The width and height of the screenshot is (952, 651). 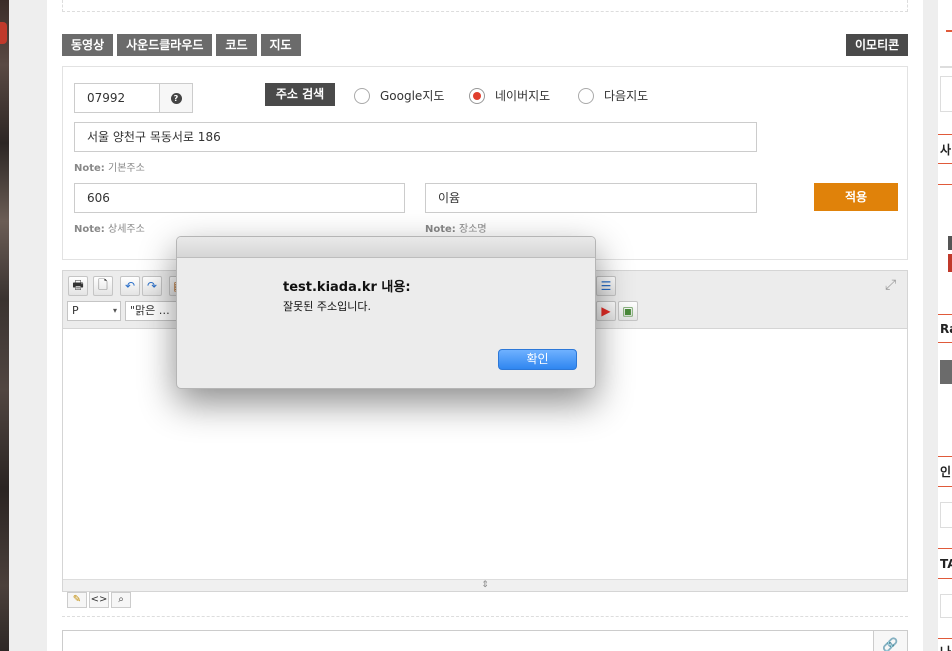 I want to click on indent-icon: ☰, so click(x=606, y=286).